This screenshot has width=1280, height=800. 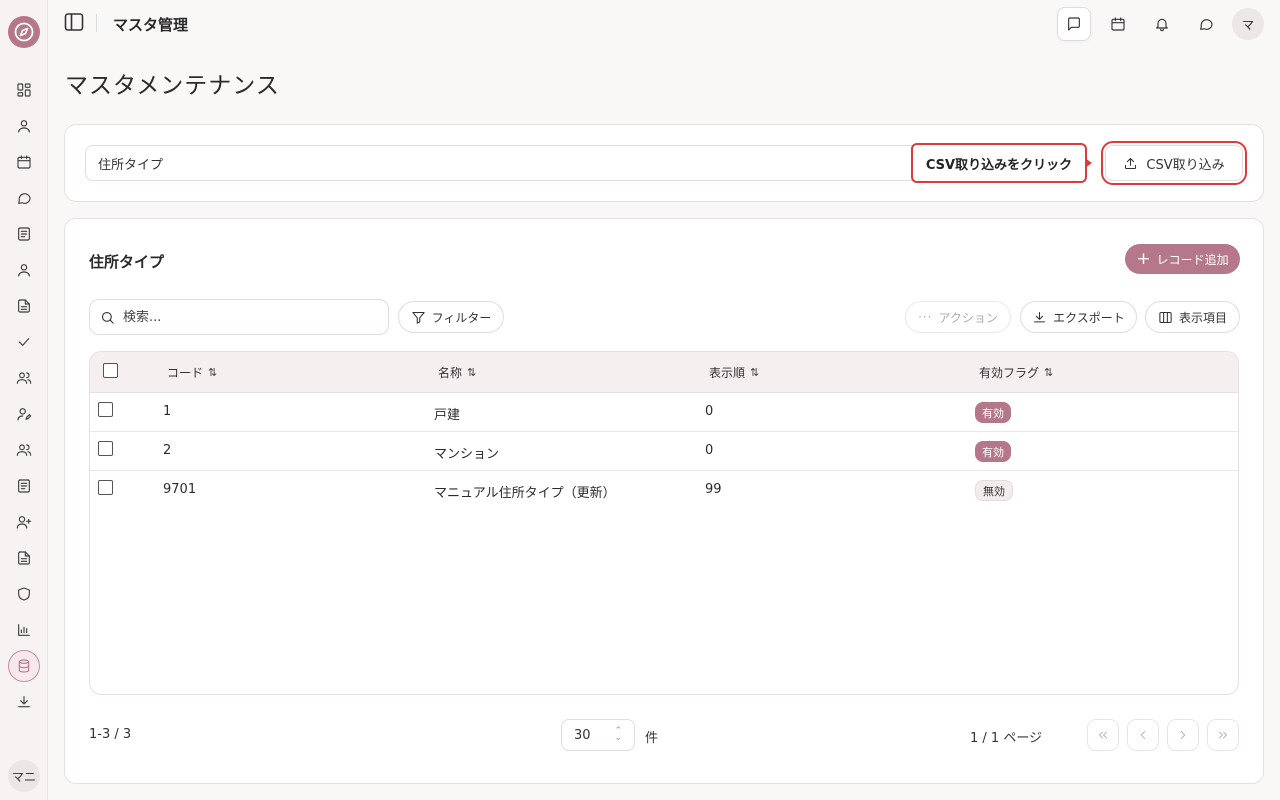 I want to click on cell-order: 99, so click(x=713, y=489).